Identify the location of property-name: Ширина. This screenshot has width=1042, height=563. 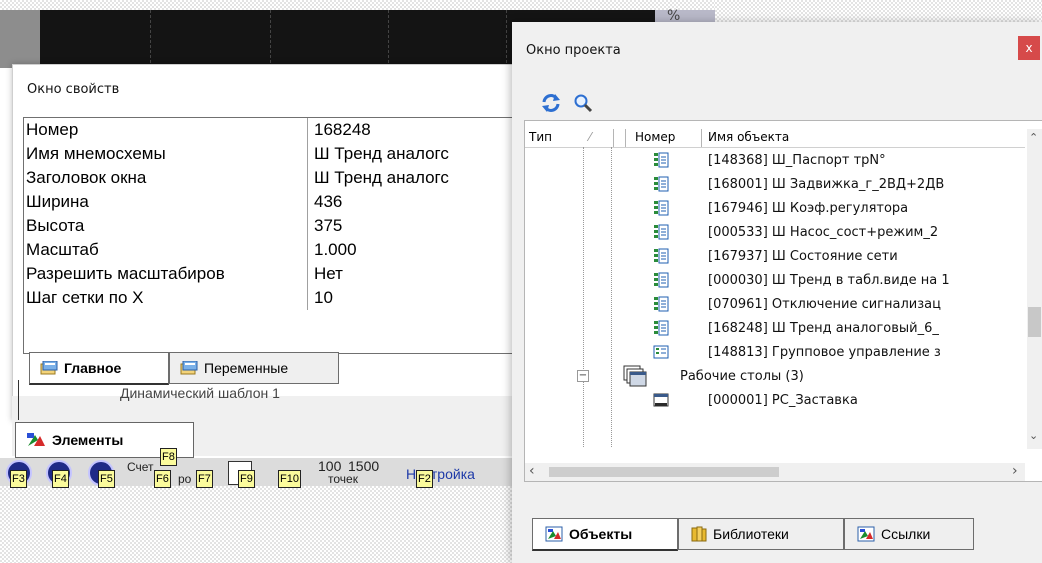
(166, 202).